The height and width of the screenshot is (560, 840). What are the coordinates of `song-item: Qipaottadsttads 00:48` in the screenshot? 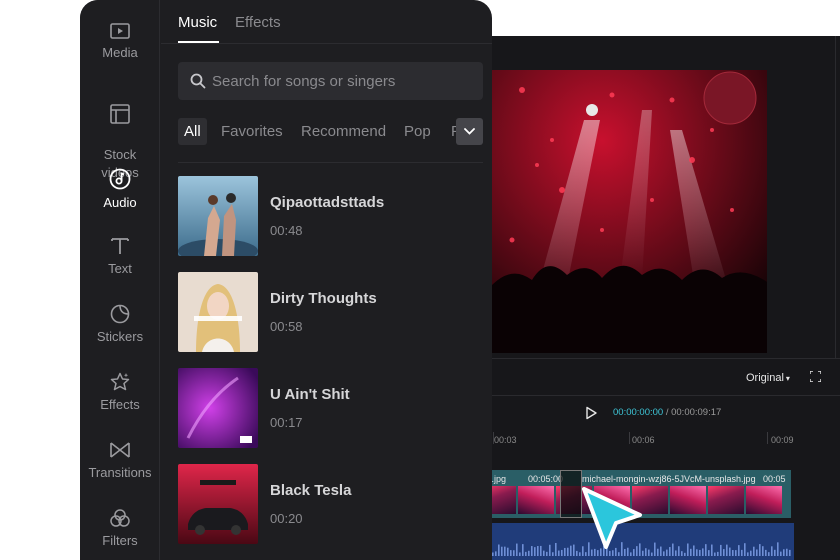 It's located at (330, 216).